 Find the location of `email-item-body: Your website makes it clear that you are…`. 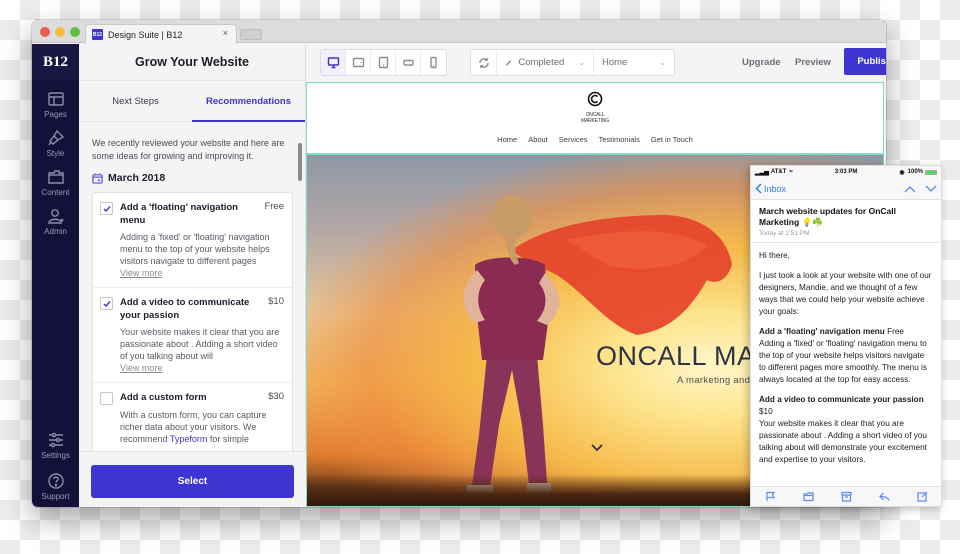

email-item-body: Your website makes it clear that you are… is located at coordinates (843, 441).